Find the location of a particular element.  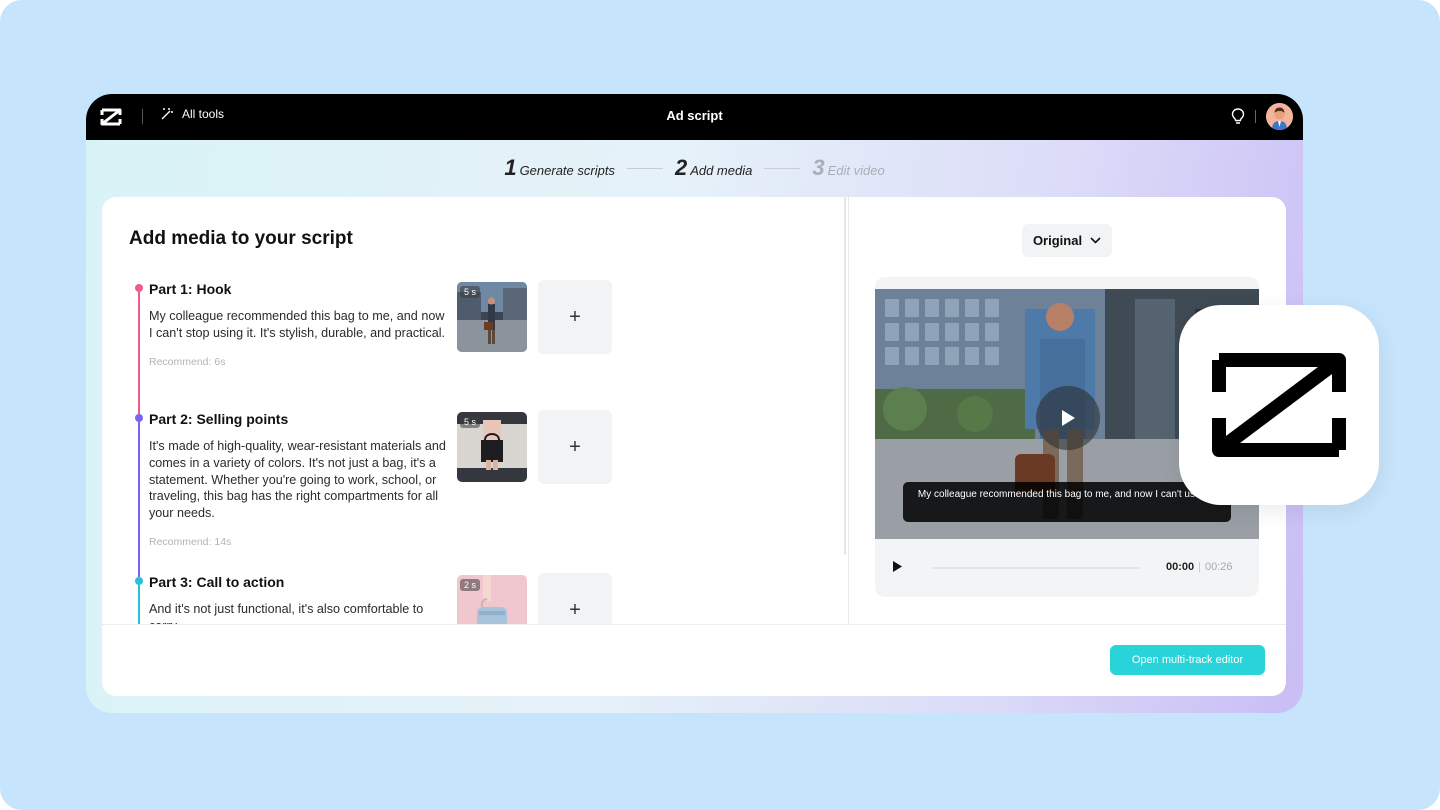

capcut-app-logo is located at coordinates (1279, 405).